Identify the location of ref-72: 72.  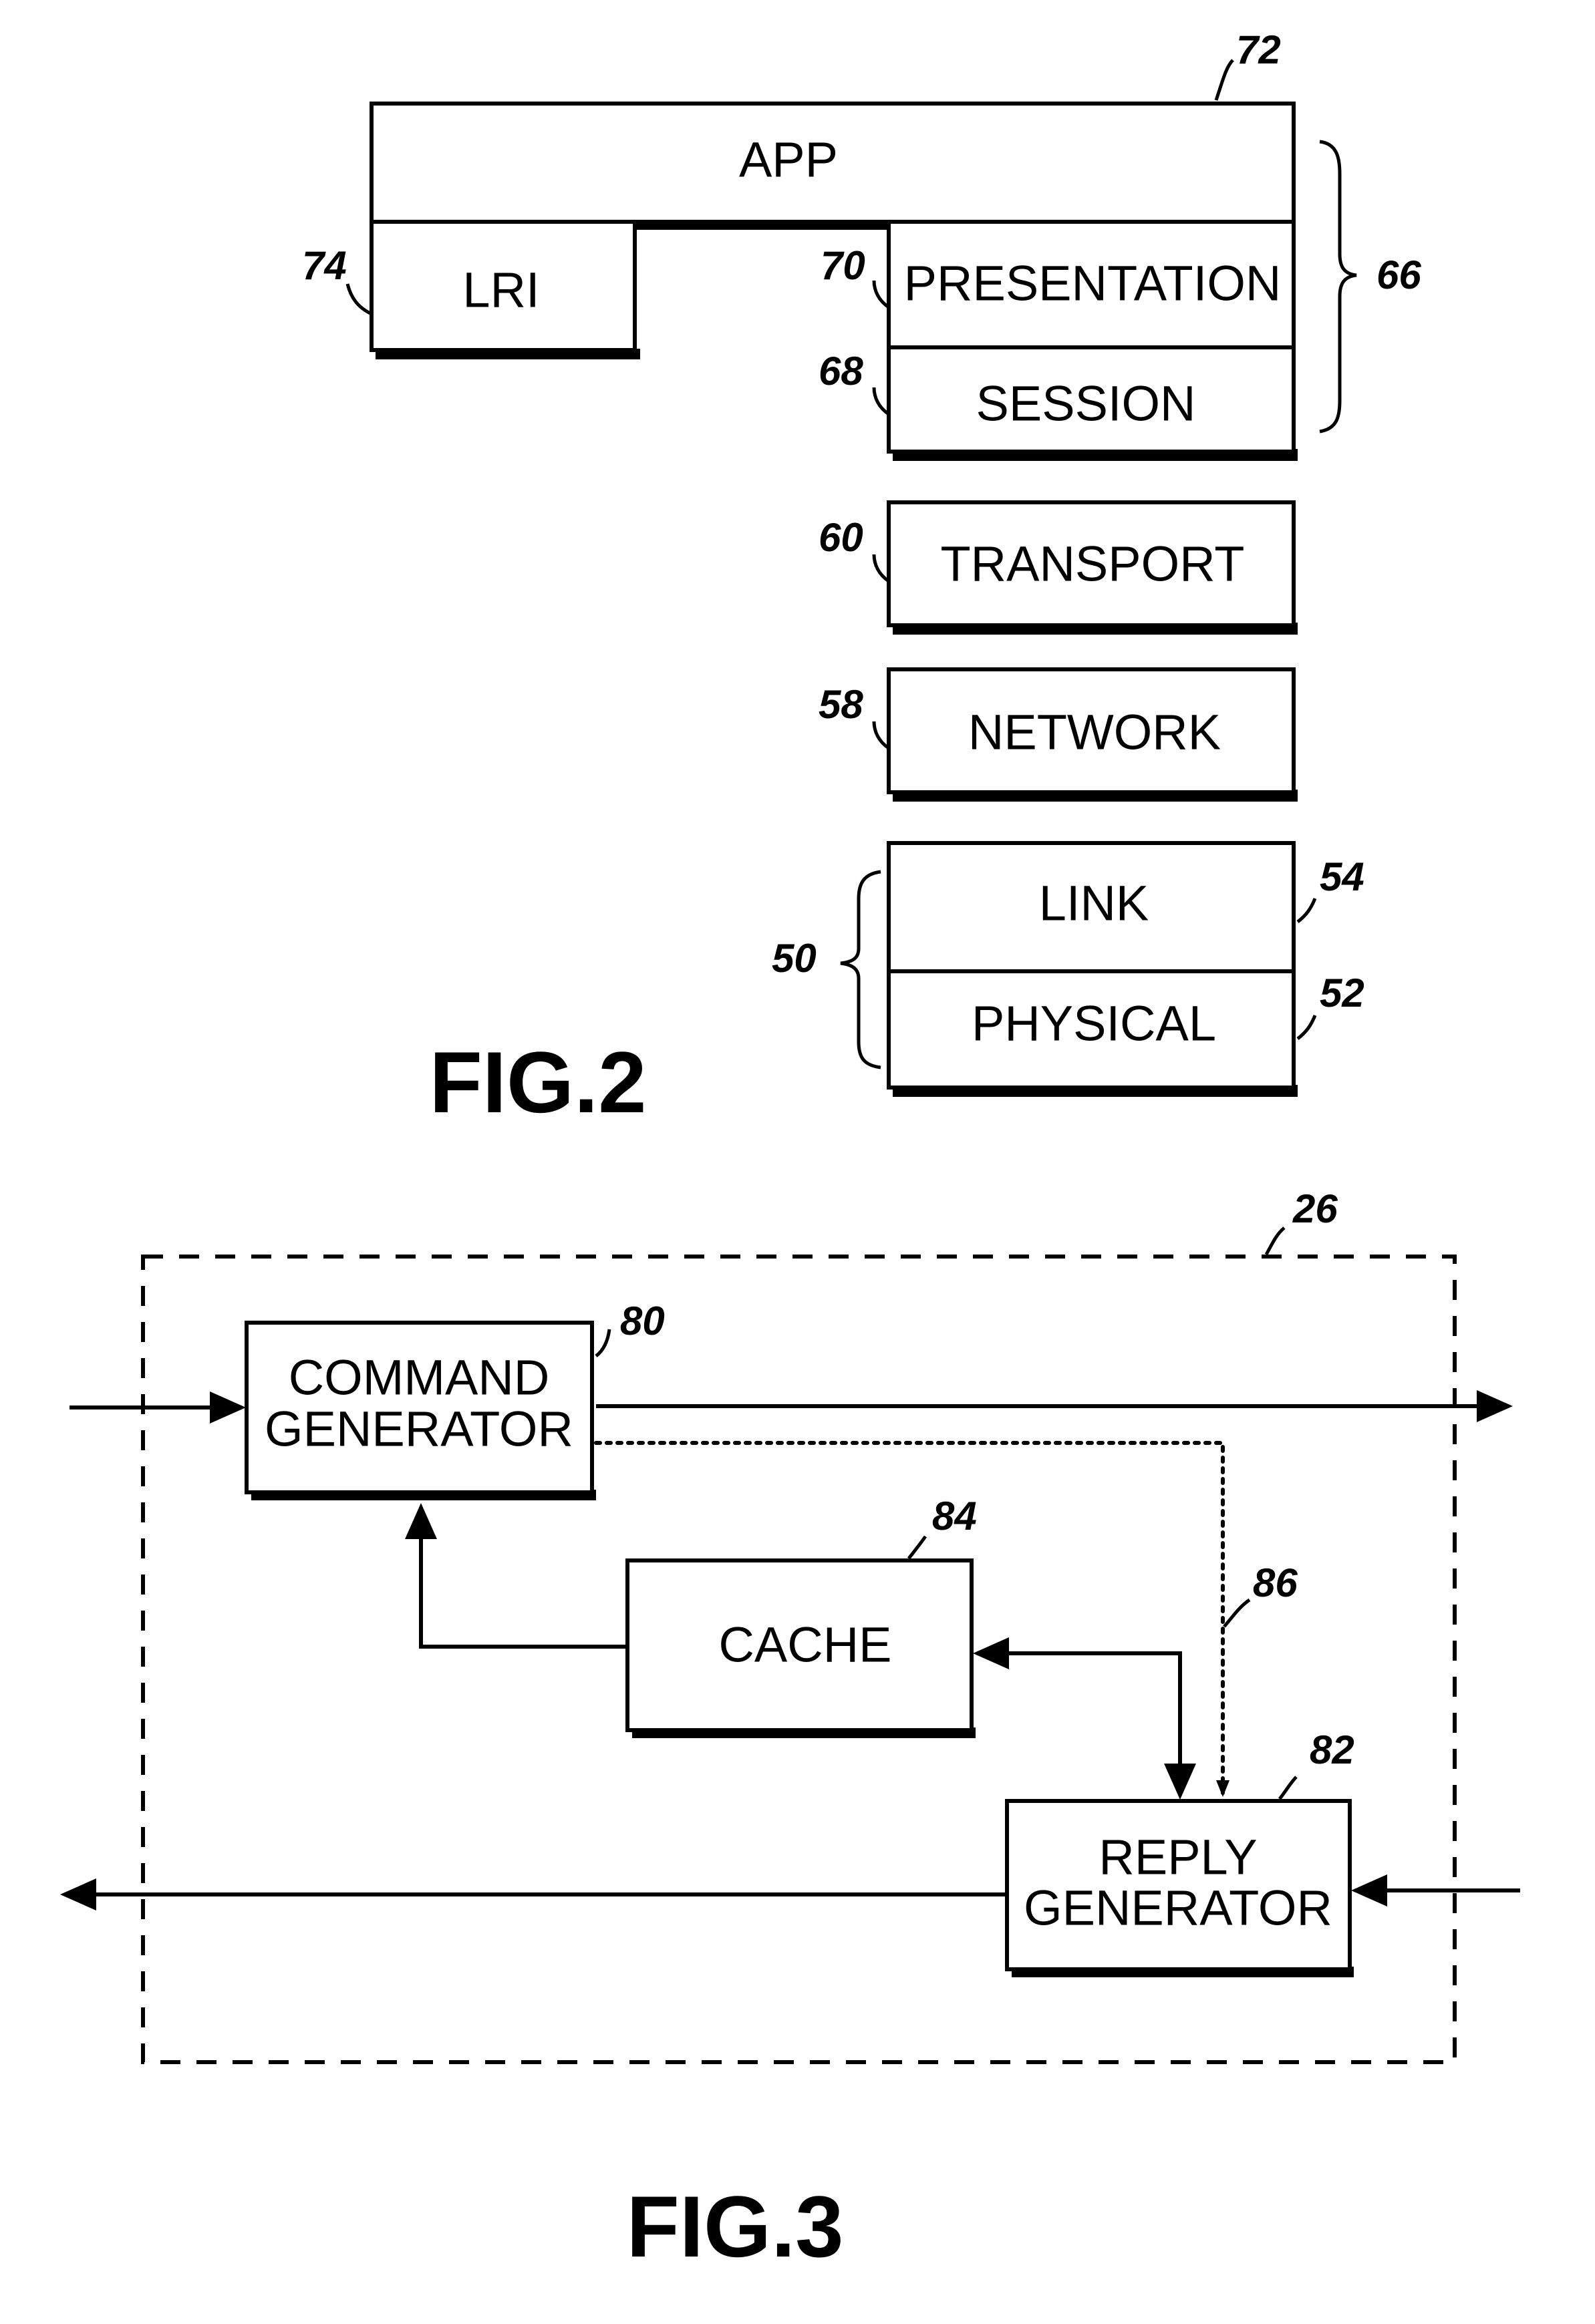
(1259, 50).